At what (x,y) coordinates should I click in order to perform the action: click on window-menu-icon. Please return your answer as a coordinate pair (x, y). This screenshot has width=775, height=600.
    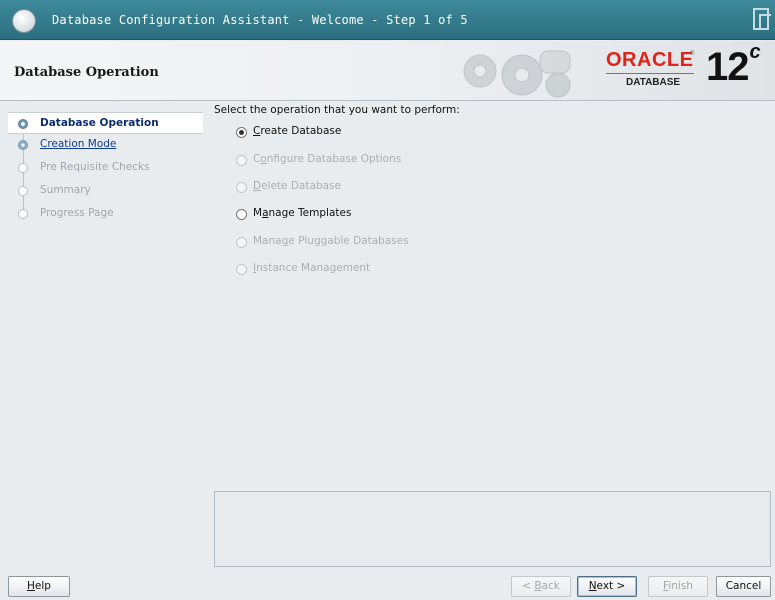
    Looking at the image, I should click on (24, 21).